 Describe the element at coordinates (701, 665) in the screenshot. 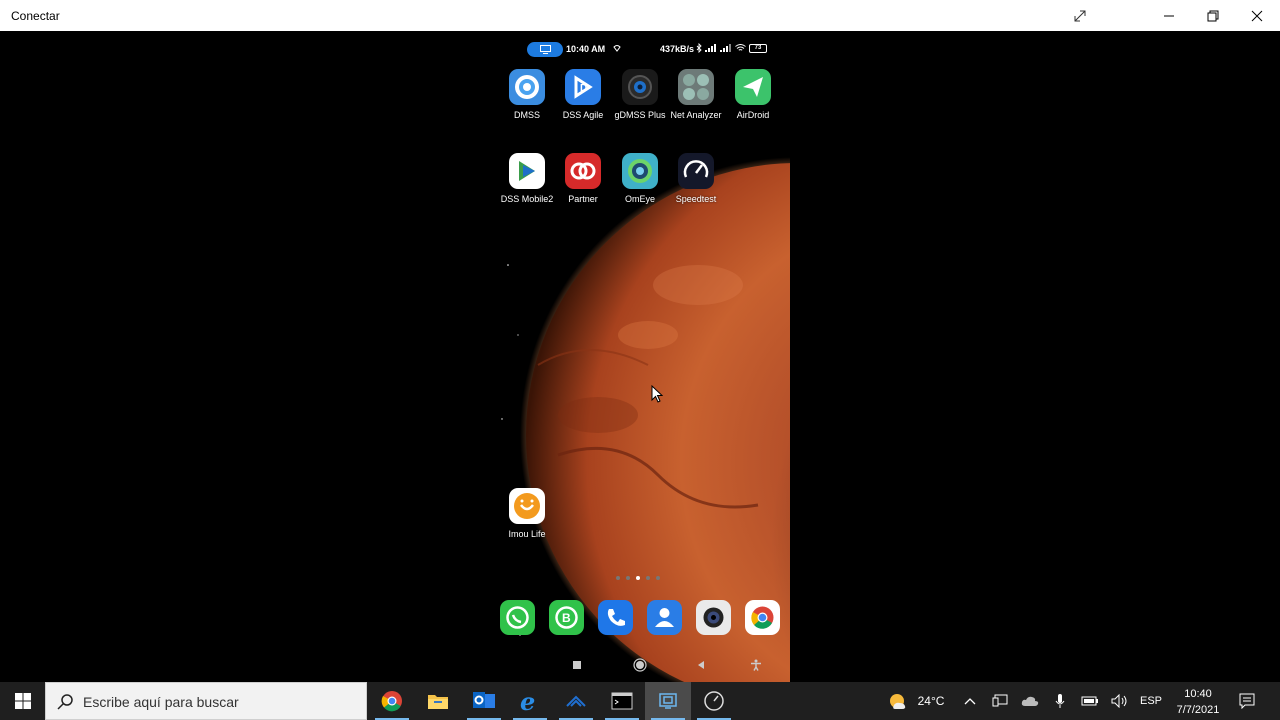

I see `back-icon` at that location.